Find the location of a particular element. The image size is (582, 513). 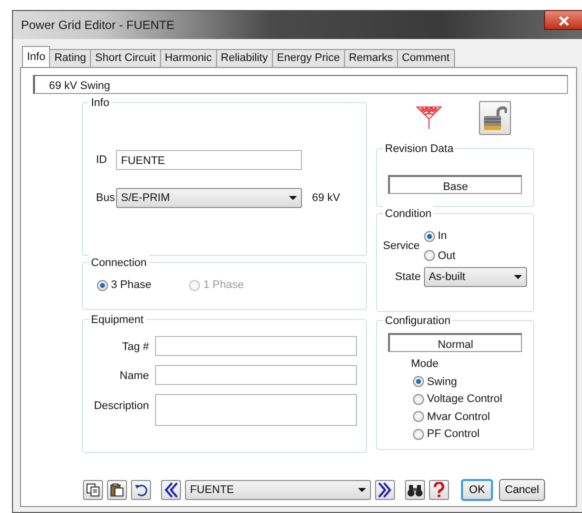

group-title: Equipment is located at coordinates (117, 320).